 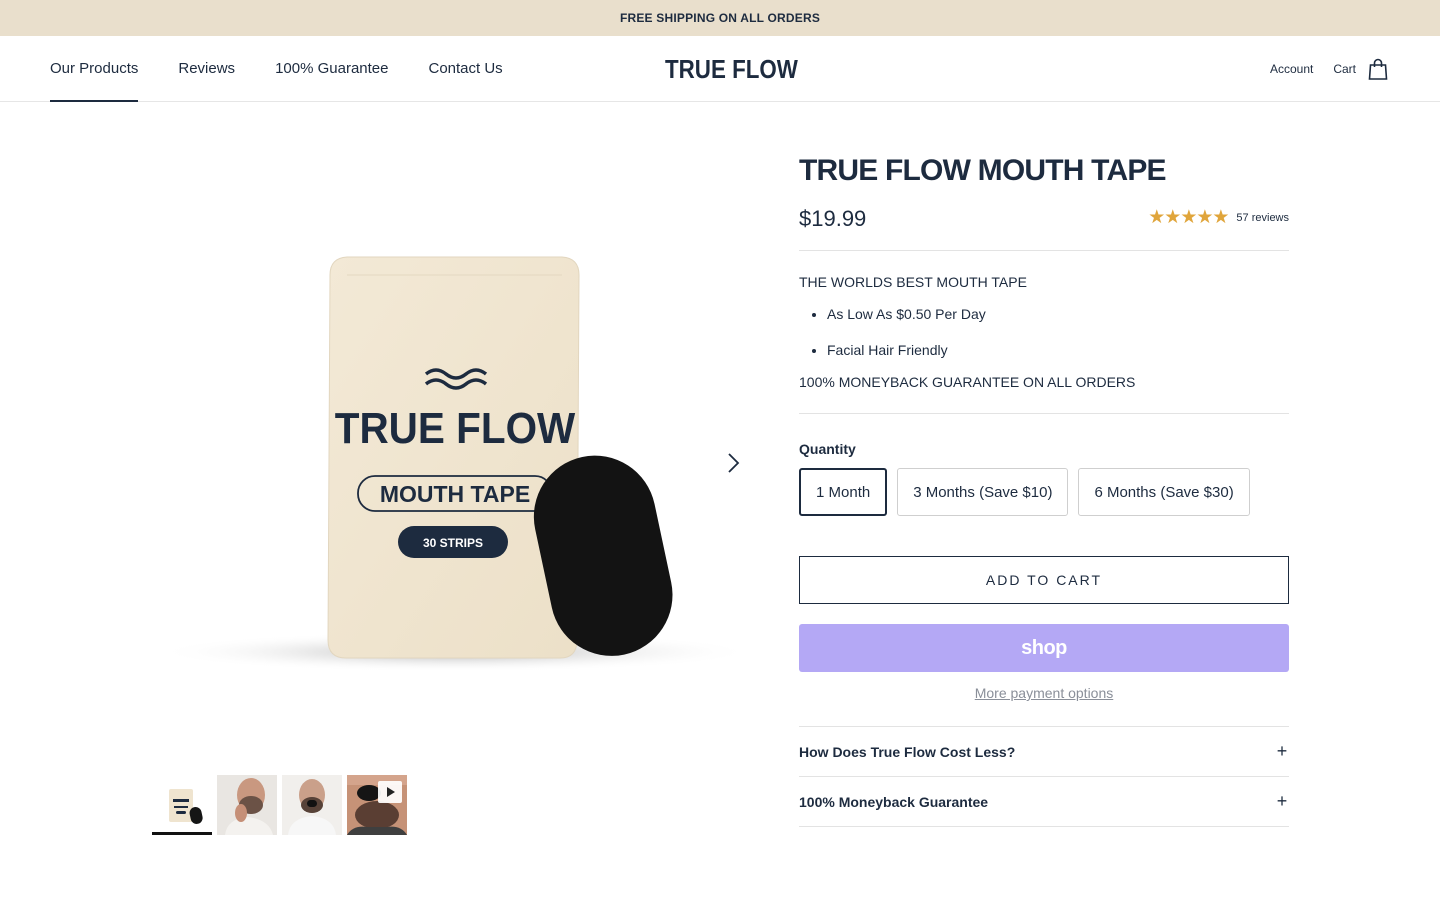 I want to click on thumbnail-package, so click(x=182, y=805).